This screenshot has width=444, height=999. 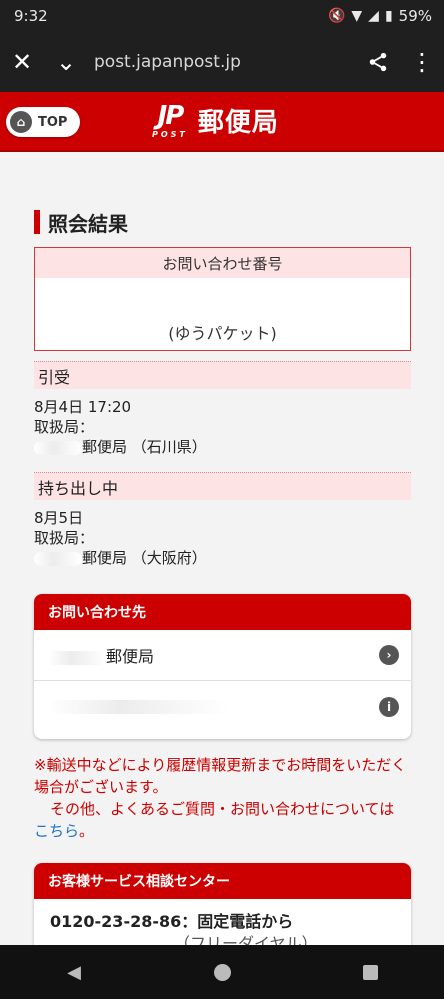 What do you see at coordinates (170, 120) in the screenshot?
I see `jp-post-mark: JP POST` at bounding box center [170, 120].